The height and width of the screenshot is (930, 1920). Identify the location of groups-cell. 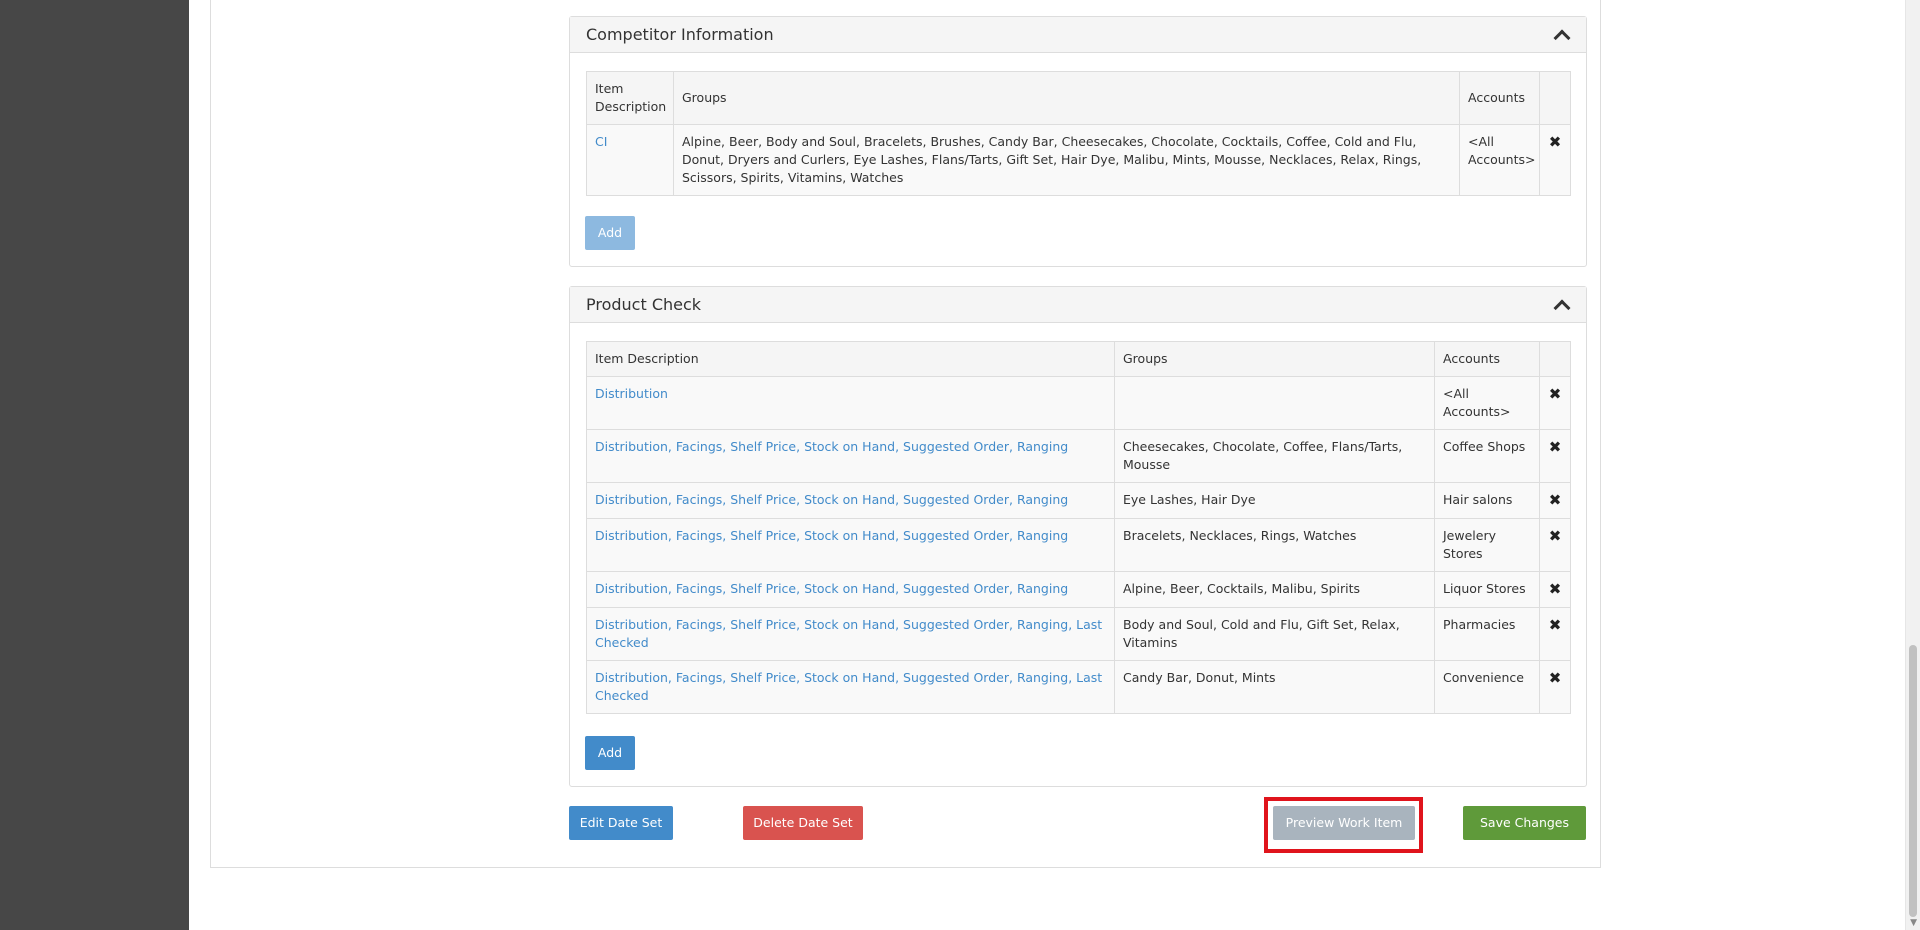
(1274, 403).